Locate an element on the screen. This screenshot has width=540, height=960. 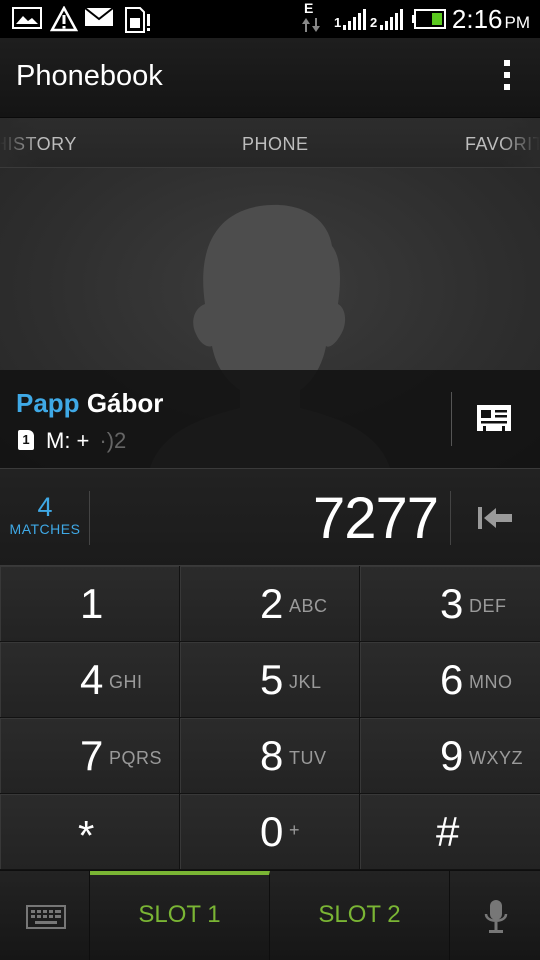
microphone-icon is located at coordinates (496, 916).